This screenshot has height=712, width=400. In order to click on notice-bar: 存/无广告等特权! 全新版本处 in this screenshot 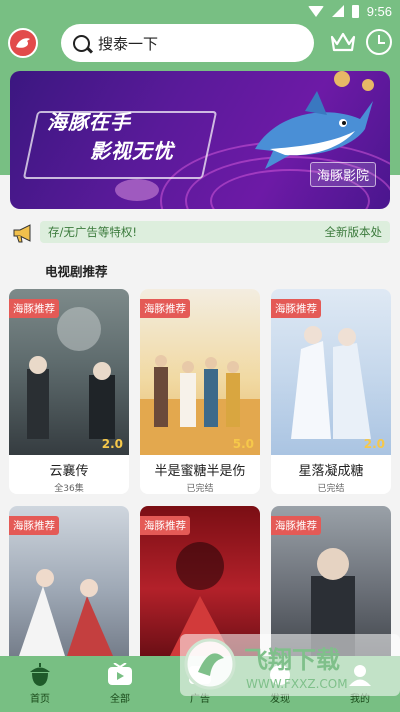, I will do `click(200, 232)`.